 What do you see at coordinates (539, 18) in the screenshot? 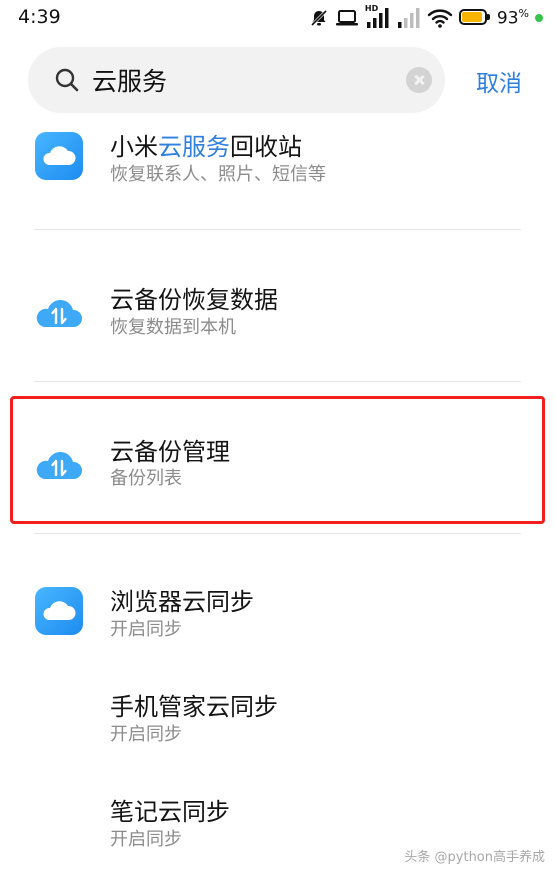
I see `charging-dot` at bounding box center [539, 18].